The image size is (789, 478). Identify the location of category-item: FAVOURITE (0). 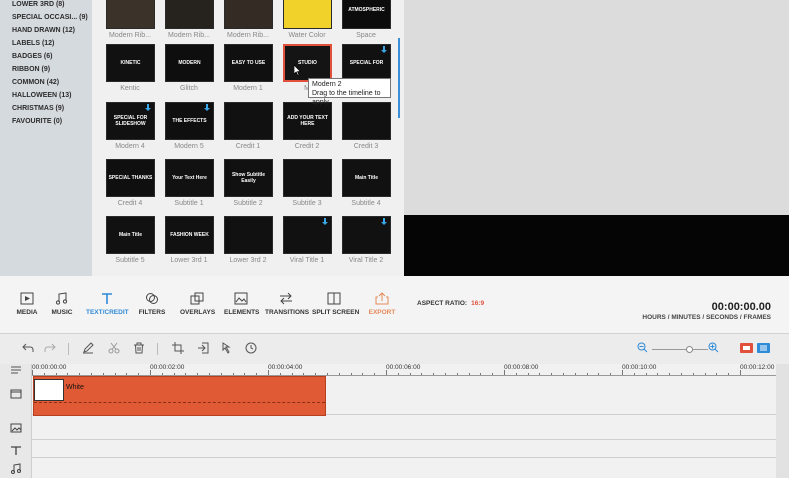
(37, 121).